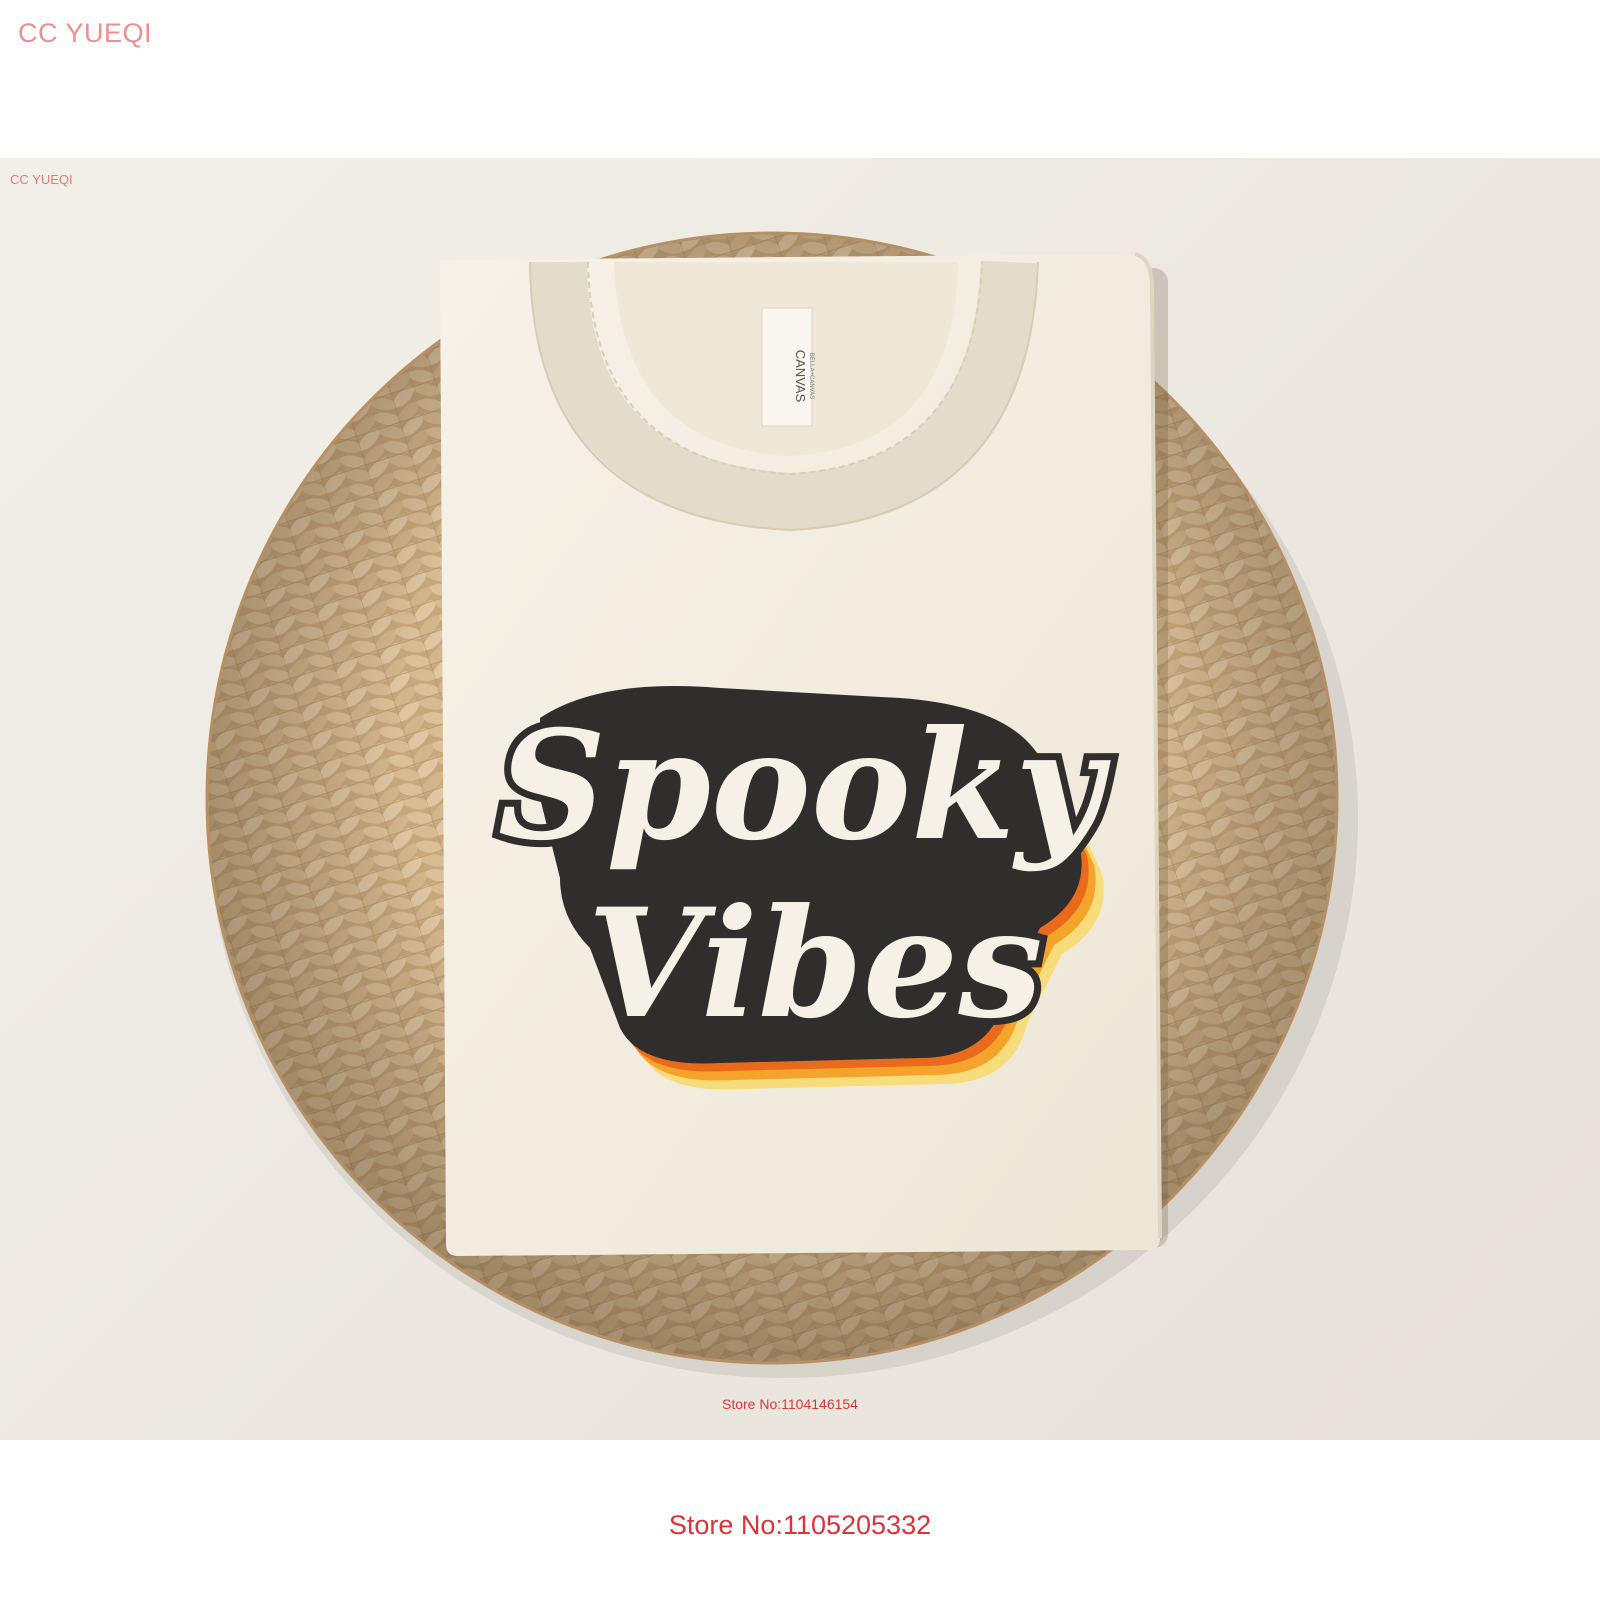  What do you see at coordinates (800, 1525) in the screenshot?
I see `store-number-bottom: Store No:1105205332` at bounding box center [800, 1525].